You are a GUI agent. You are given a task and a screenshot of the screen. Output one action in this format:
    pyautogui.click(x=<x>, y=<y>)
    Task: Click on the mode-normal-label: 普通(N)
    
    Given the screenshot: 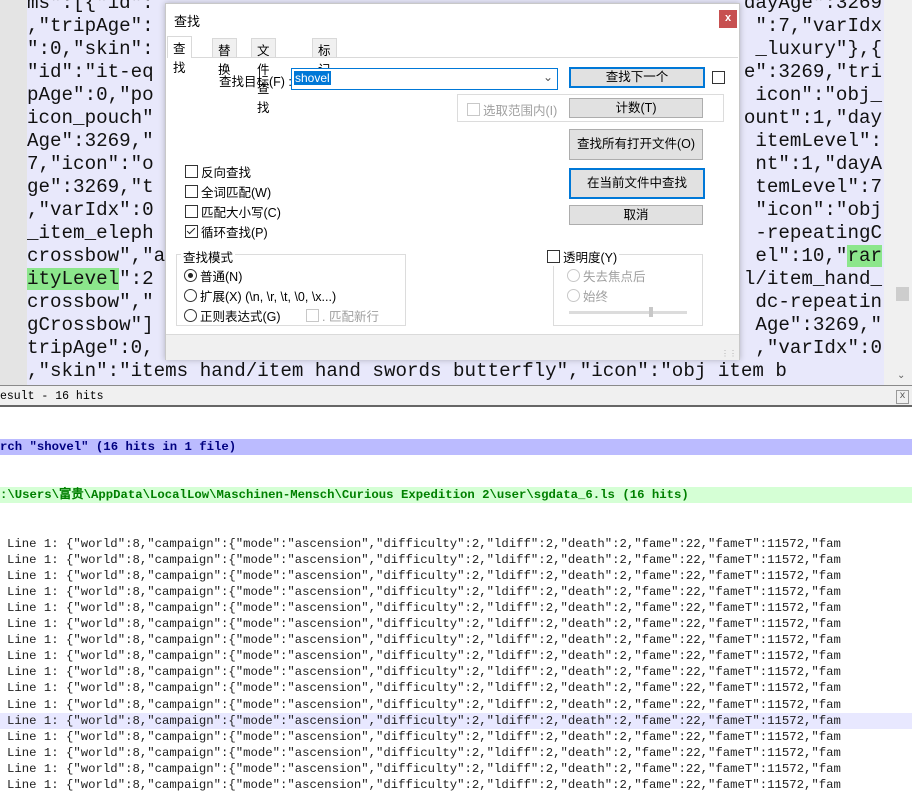 What is the action you would take?
    pyautogui.click(x=221, y=277)
    